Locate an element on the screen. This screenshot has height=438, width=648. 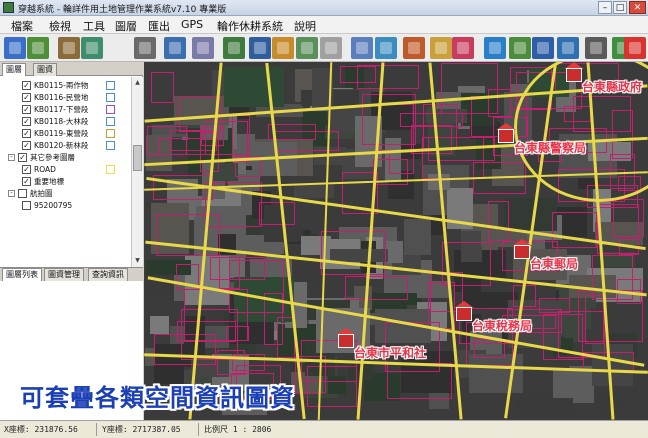
layer-panel-tabs: 圖層 圖資 is located at coordinates (71, 69).